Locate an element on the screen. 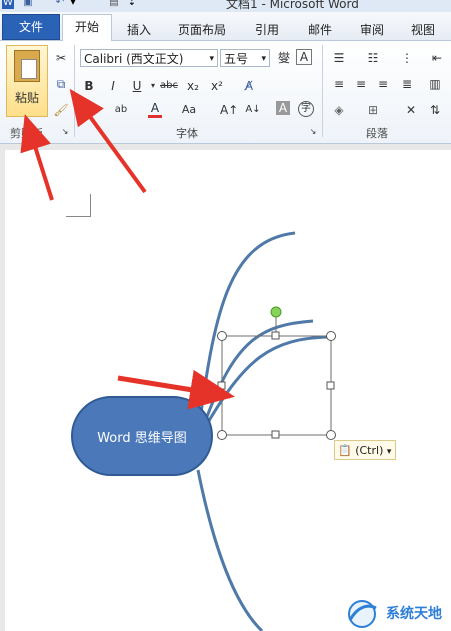 The image size is (451, 631). chevron-down-icon: ▾ is located at coordinates (389, 452).